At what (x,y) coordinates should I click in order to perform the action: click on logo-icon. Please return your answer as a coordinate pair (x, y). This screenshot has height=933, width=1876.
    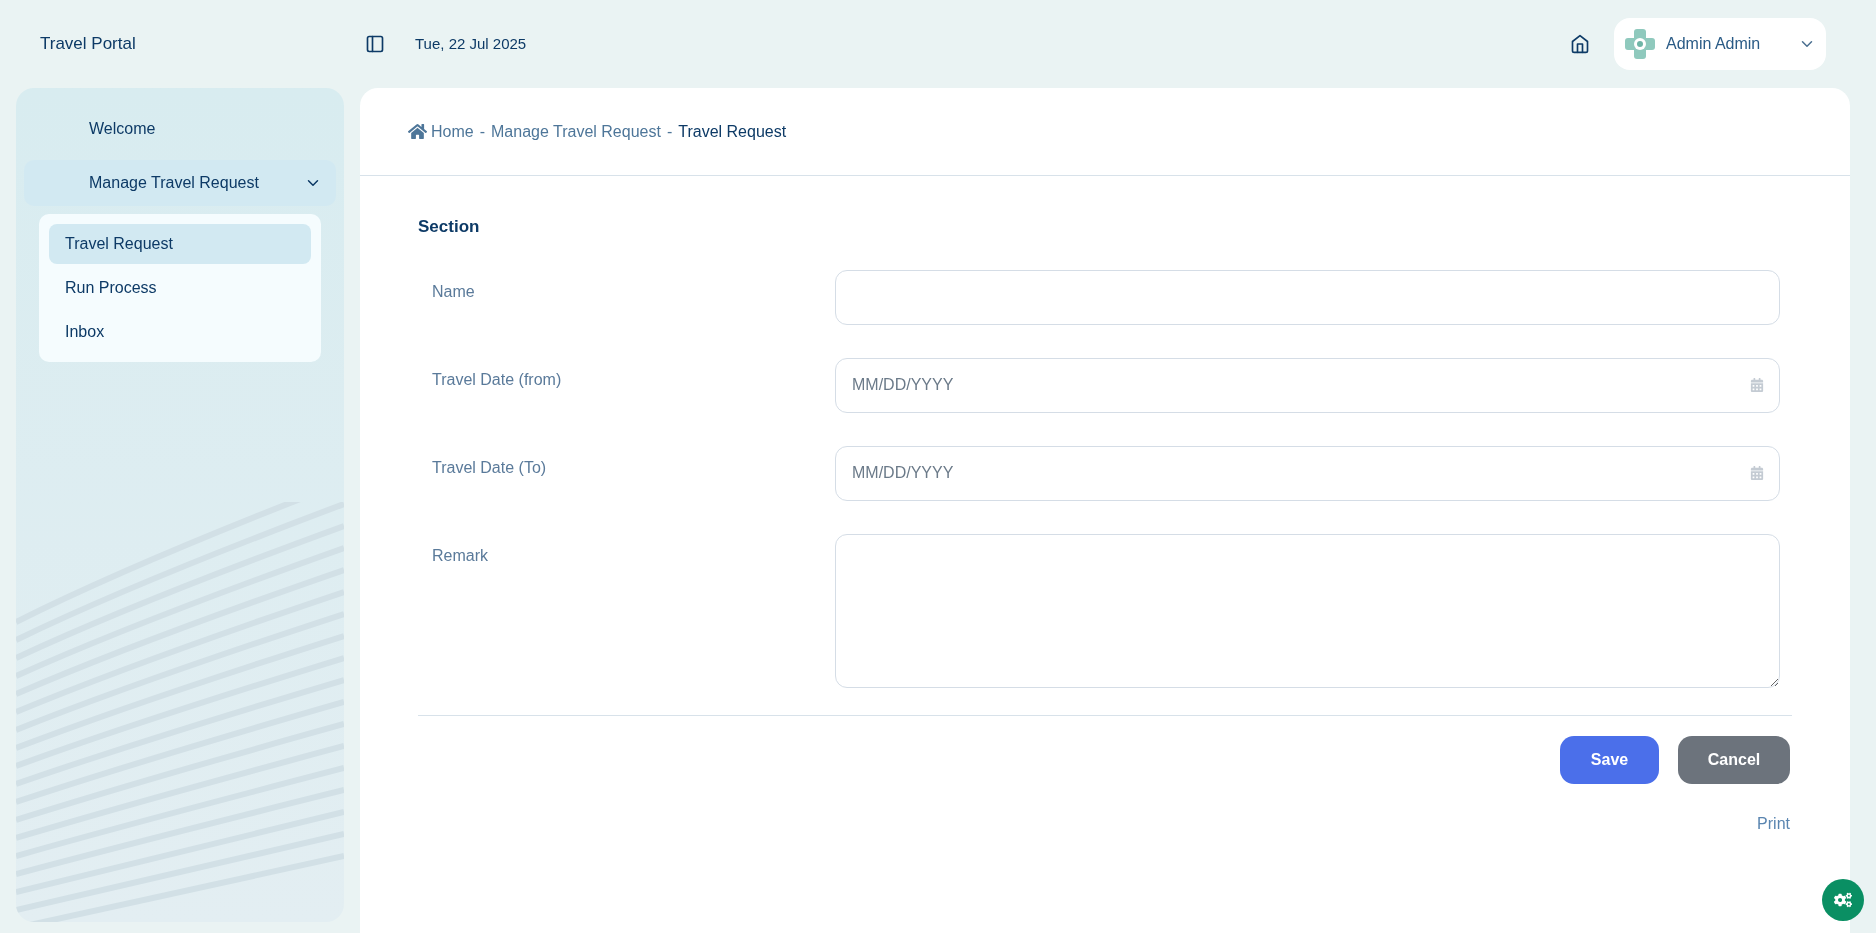
    Looking at the image, I should click on (1640, 44).